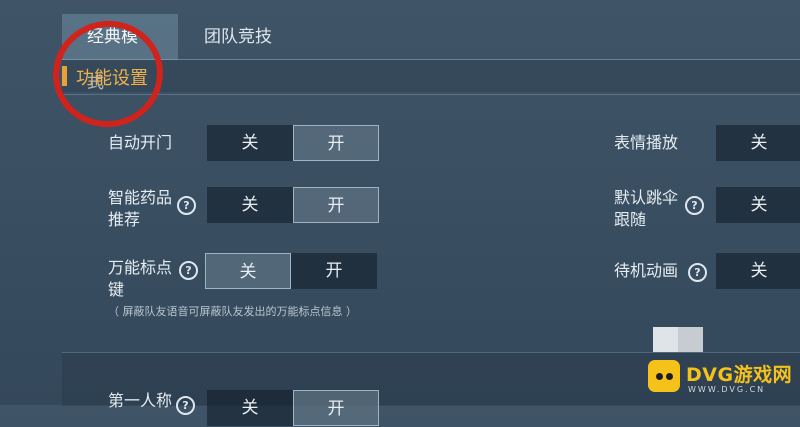 This screenshot has height=427, width=800. I want to click on watermark-logo-icon, so click(664, 376).